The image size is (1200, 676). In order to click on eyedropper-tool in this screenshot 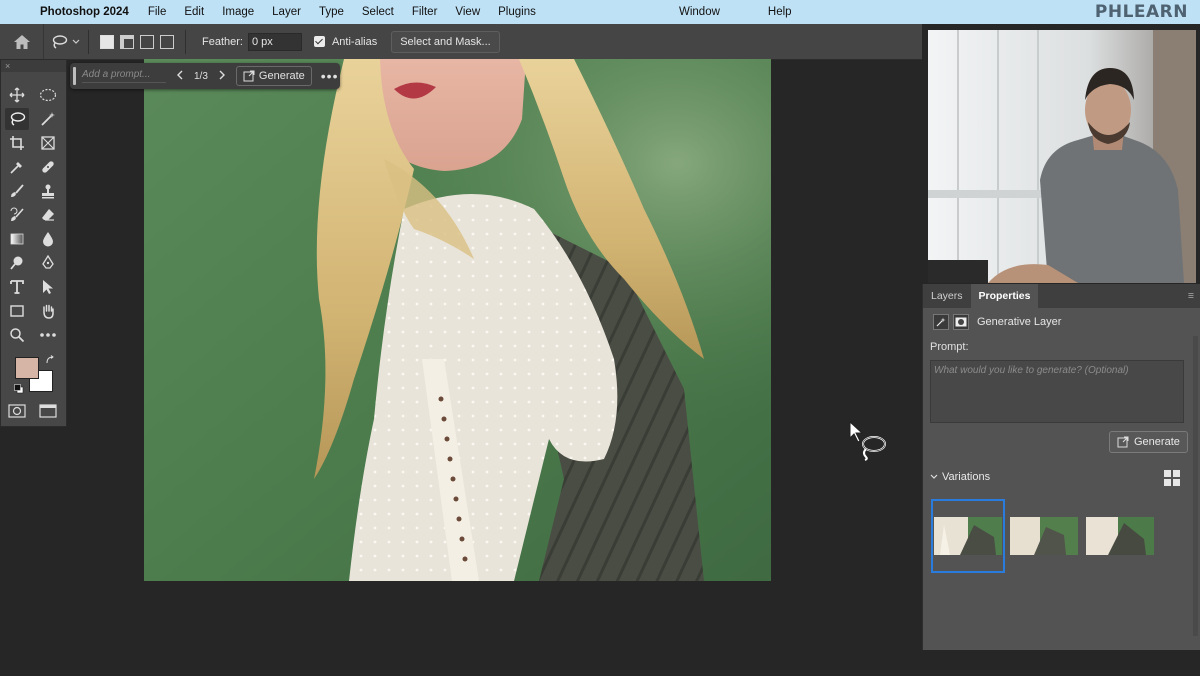, I will do `click(17, 167)`.